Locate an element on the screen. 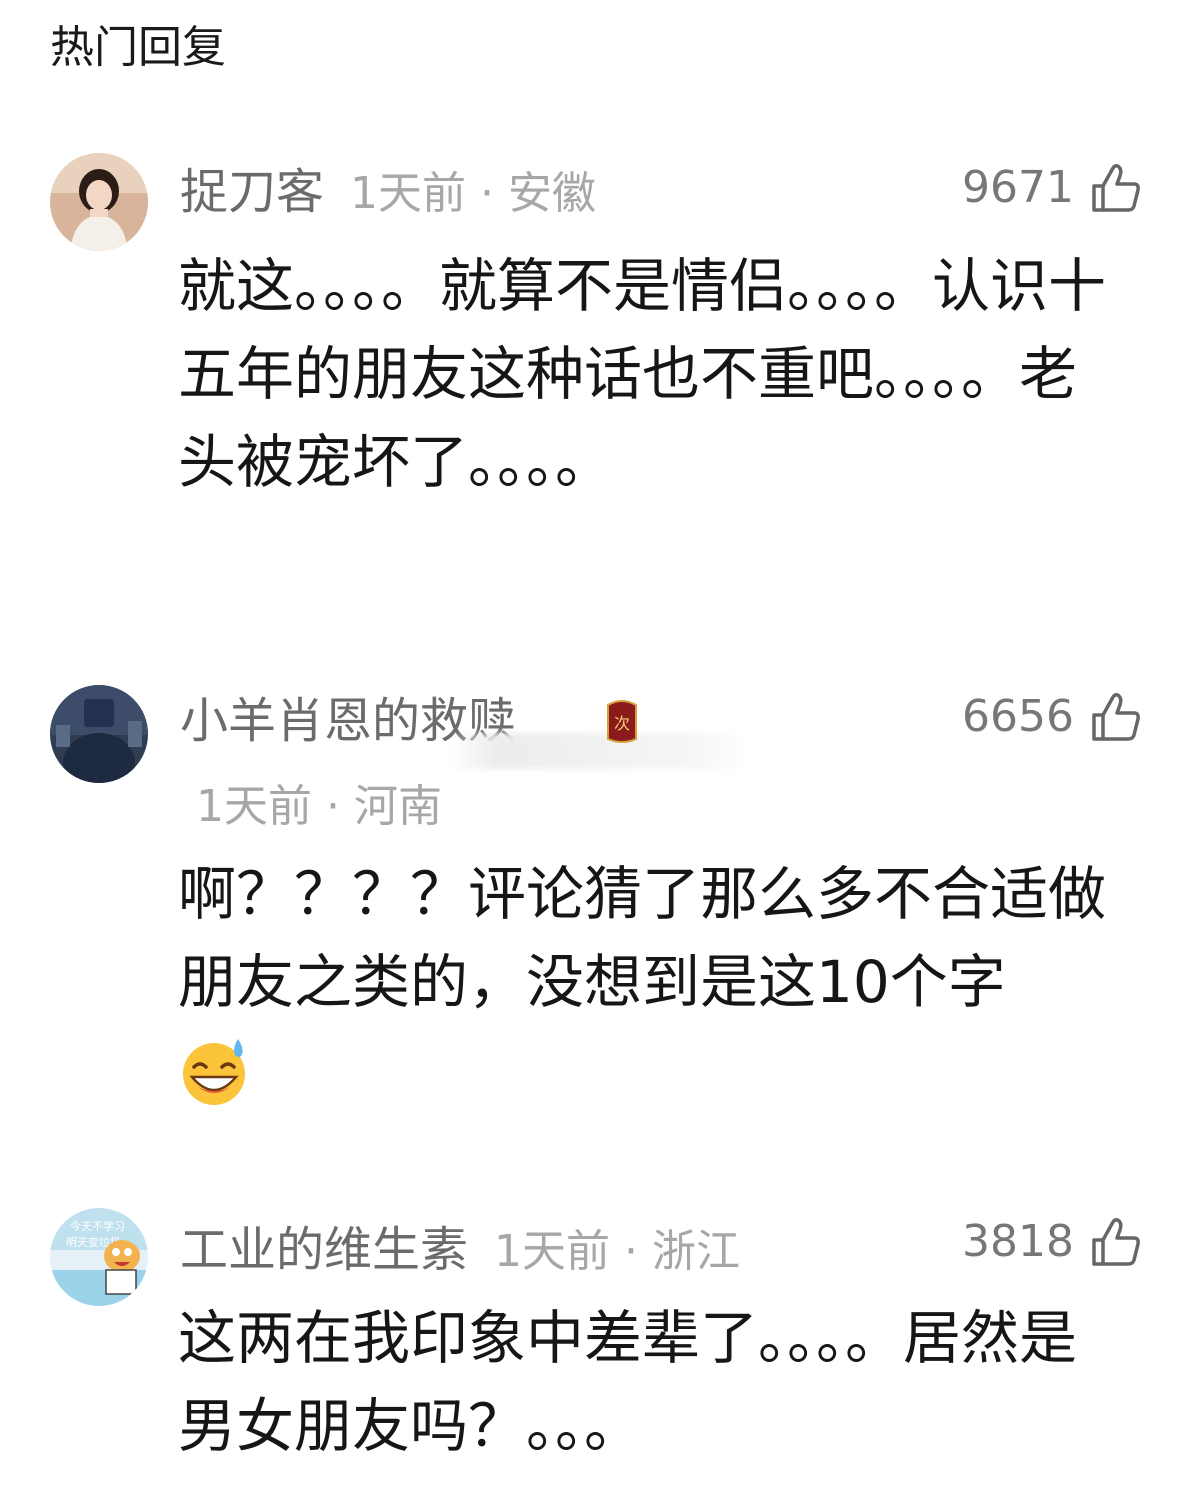  section-title-hot-replies: 热门回复 is located at coordinates (138, 47).